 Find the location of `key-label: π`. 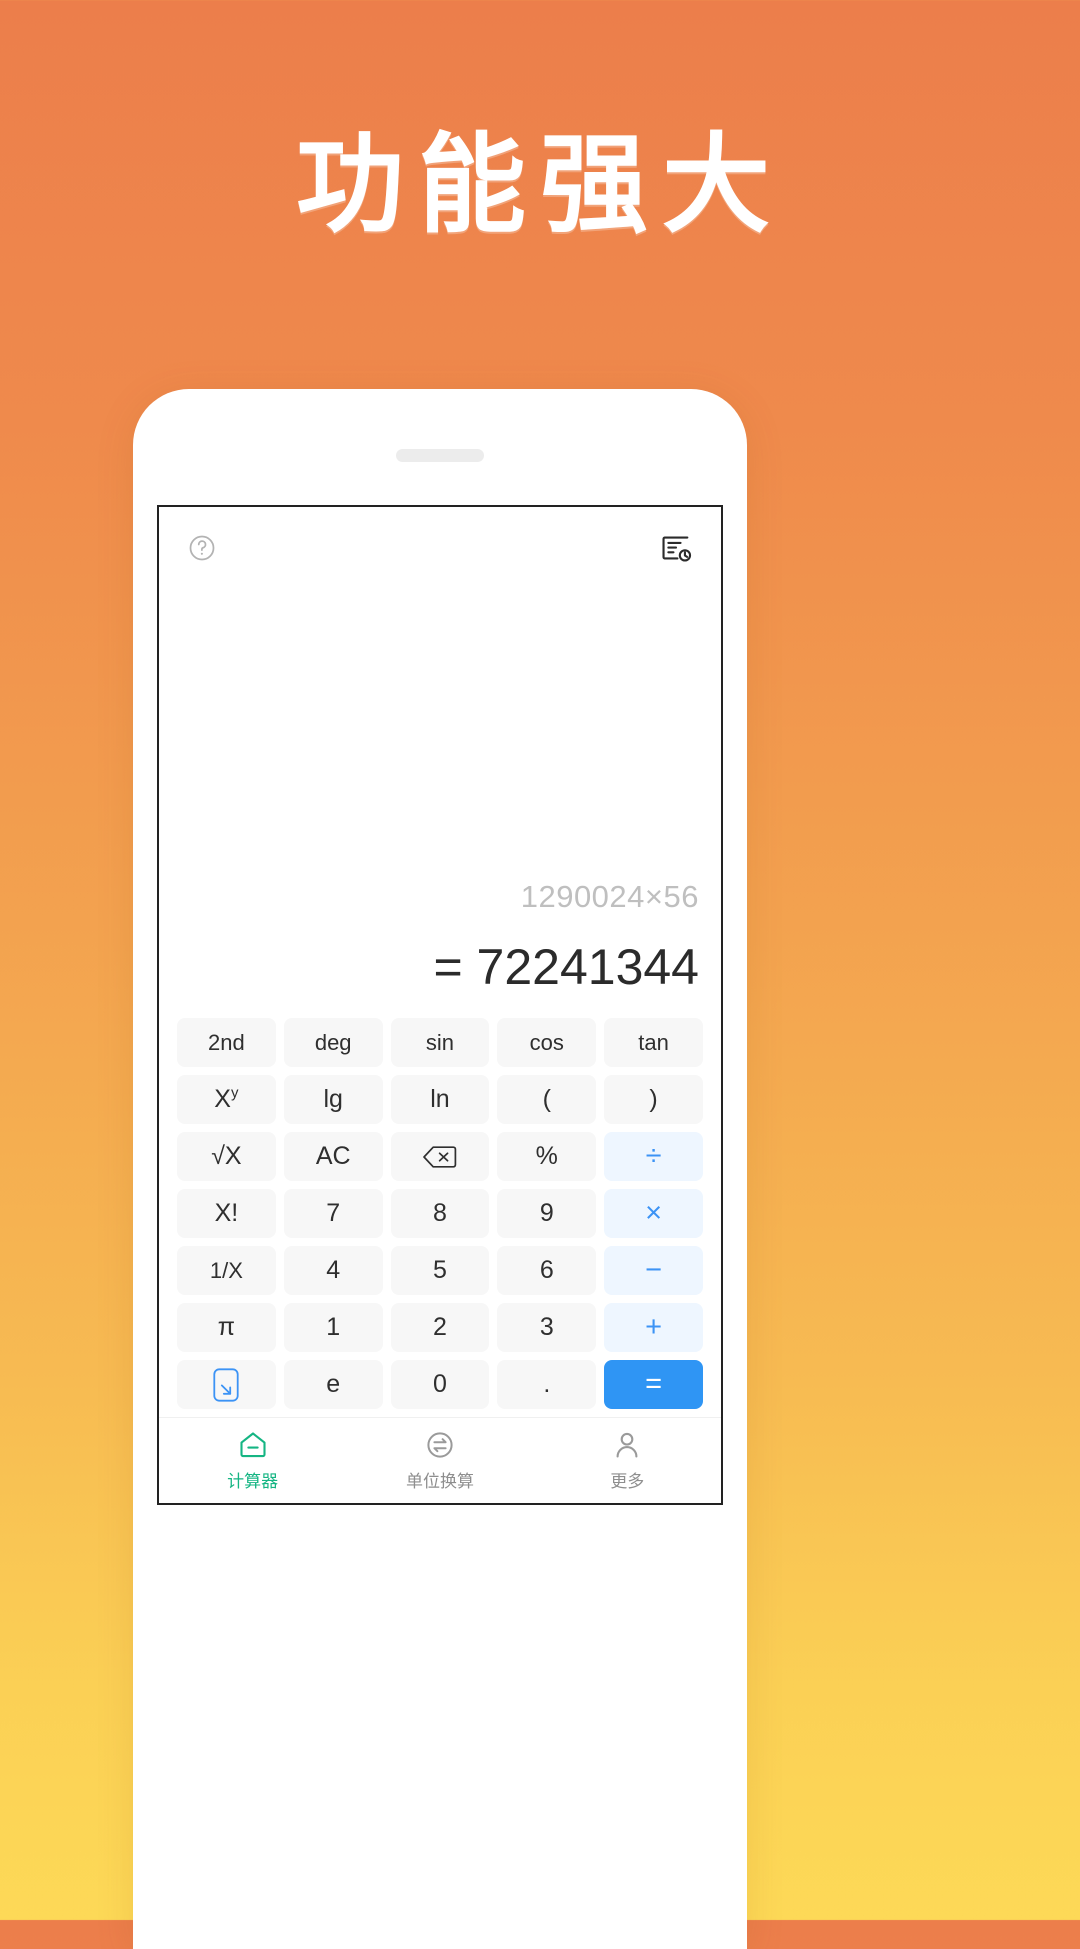

key-label: π is located at coordinates (226, 1327).